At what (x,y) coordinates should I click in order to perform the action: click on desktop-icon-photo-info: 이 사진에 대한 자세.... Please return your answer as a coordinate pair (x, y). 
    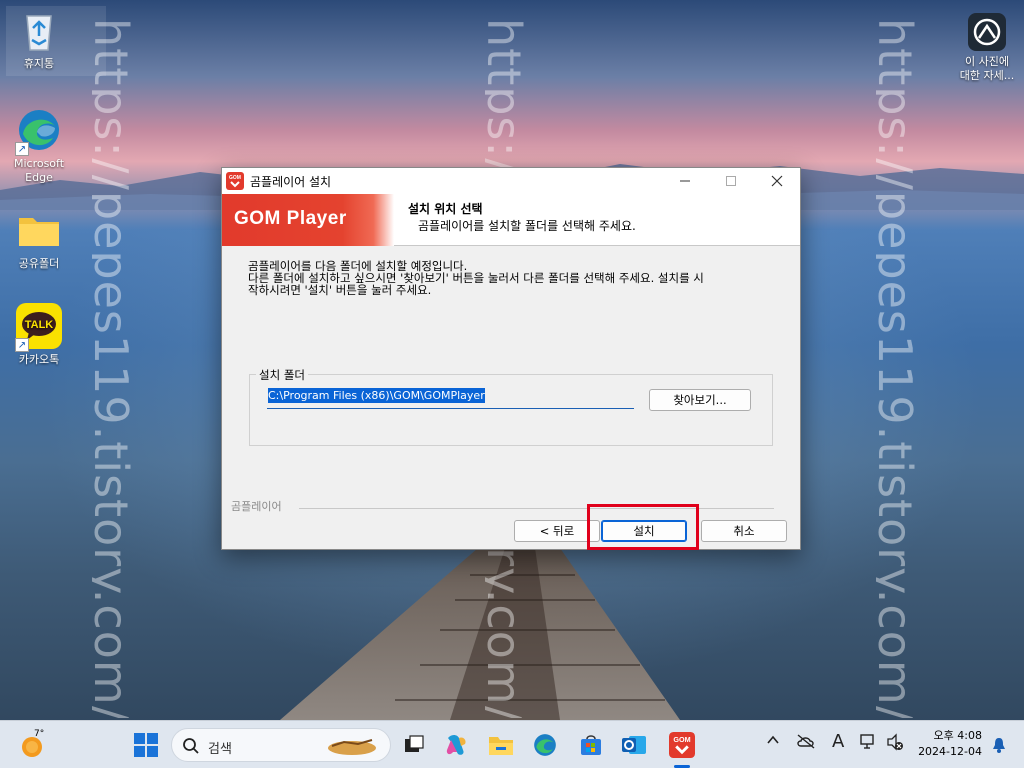
    Looking at the image, I should click on (987, 47).